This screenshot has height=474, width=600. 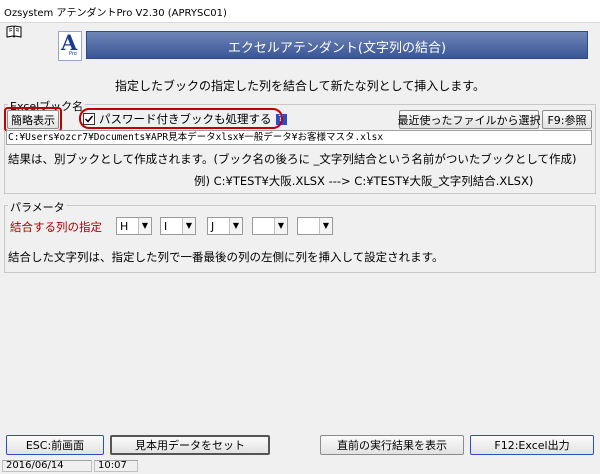 What do you see at coordinates (14, 31) in the screenshot?
I see `book-icon` at bounding box center [14, 31].